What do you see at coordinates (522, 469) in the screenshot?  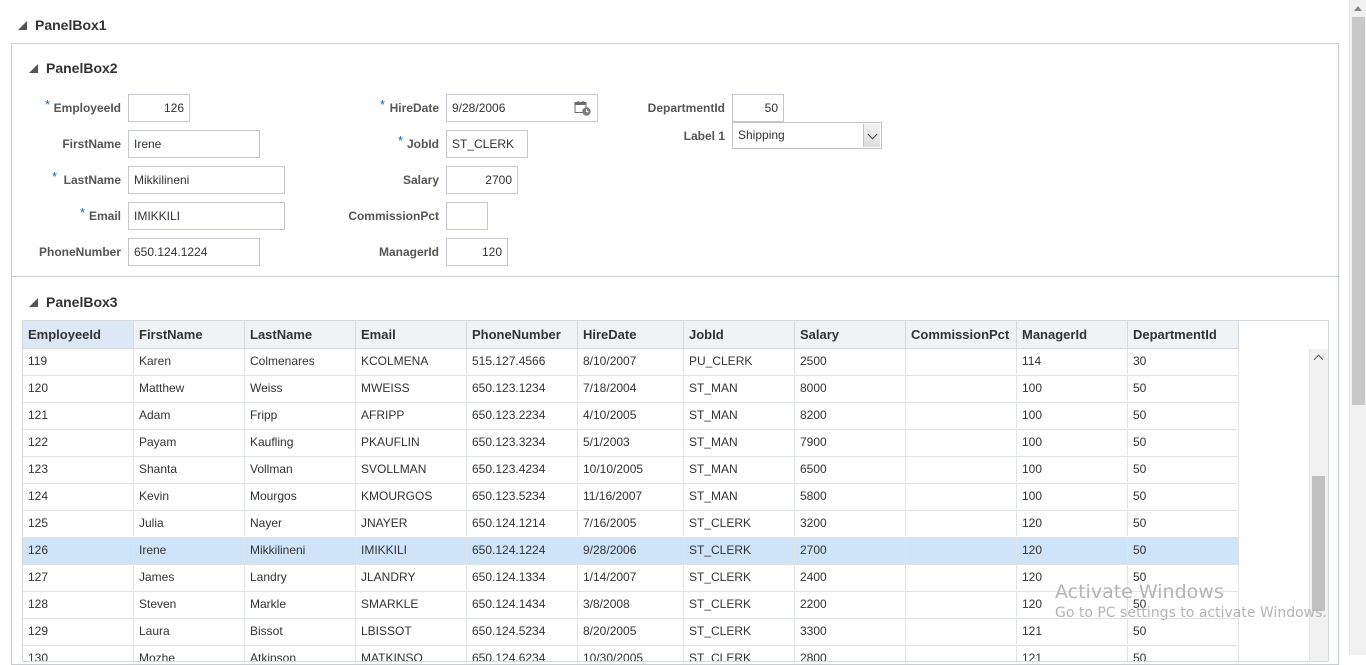 I see `table-cell-phonenumber: 650.123.4234` at bounding box center [522, 469].